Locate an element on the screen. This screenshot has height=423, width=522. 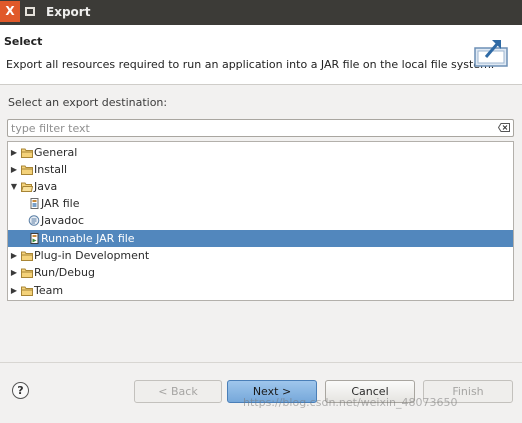
collapse-arrow-icon: ▼ is located at coordinates (14, 186).